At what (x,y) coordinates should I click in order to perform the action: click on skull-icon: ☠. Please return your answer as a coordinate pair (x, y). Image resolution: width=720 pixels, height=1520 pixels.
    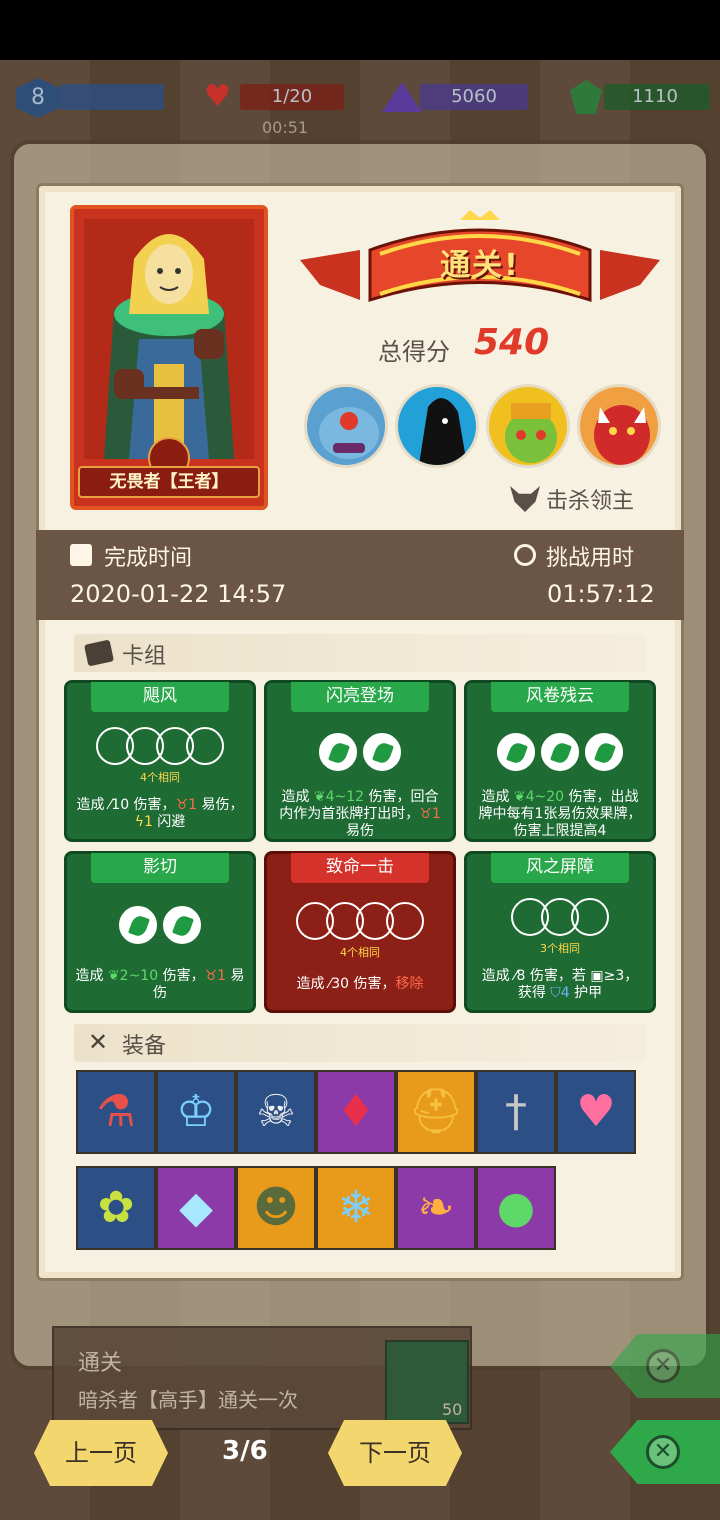
    Looking at the image, I should click on (276, 1111).